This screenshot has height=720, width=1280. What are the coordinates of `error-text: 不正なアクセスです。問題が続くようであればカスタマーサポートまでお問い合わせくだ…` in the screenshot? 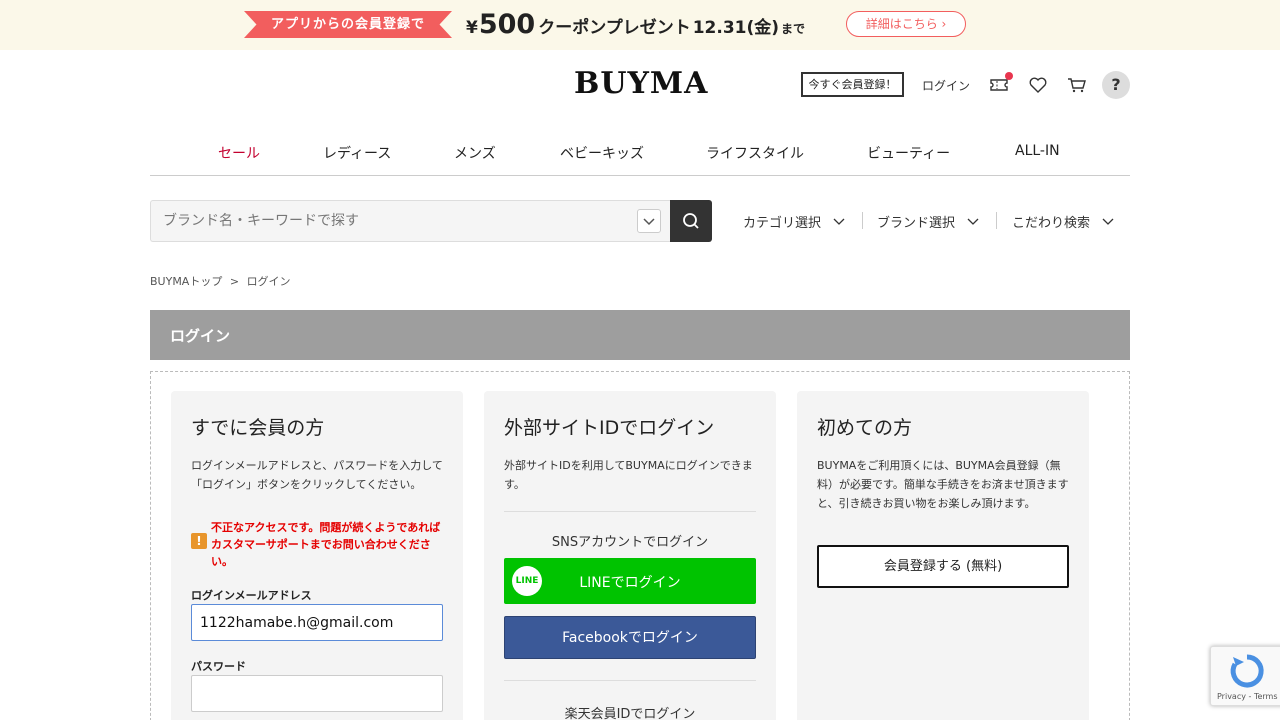 It's located at (326, 544).